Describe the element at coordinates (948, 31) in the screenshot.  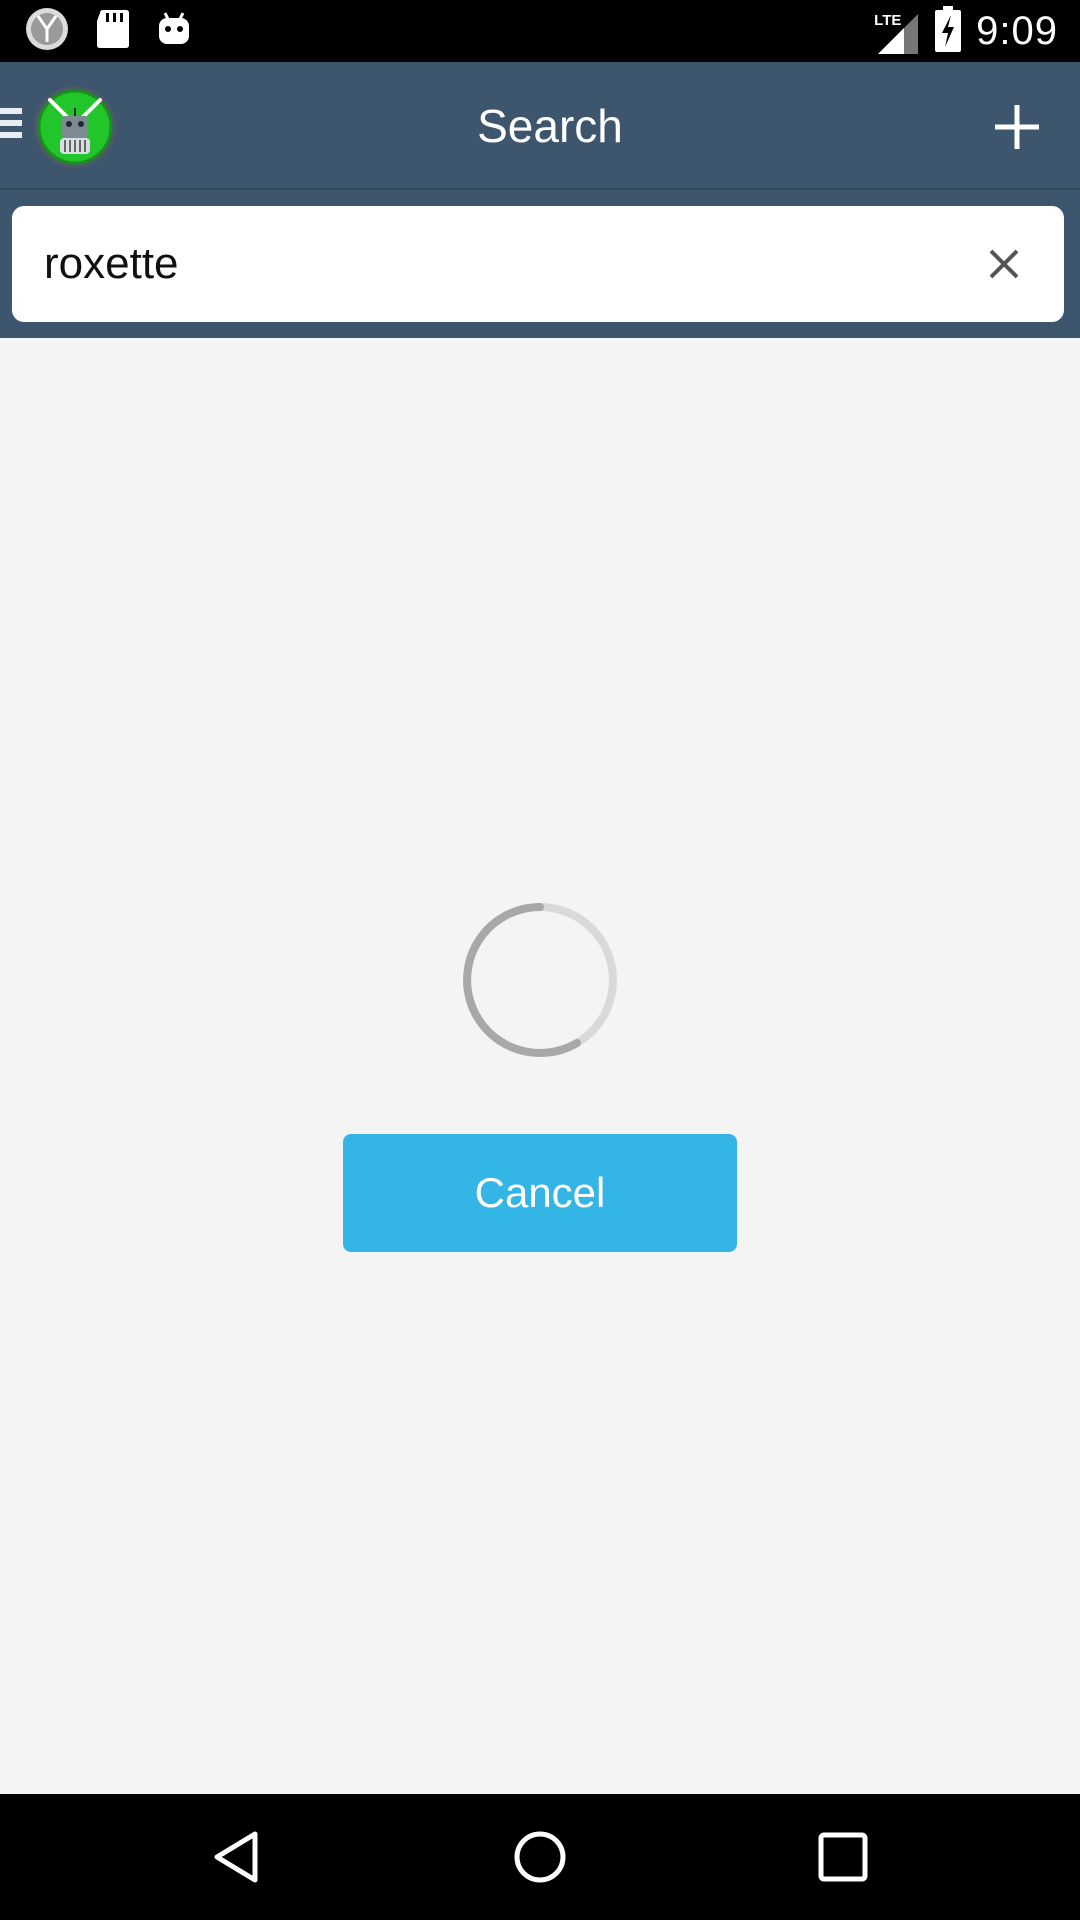
I see `battery-charging-icon` at that location.